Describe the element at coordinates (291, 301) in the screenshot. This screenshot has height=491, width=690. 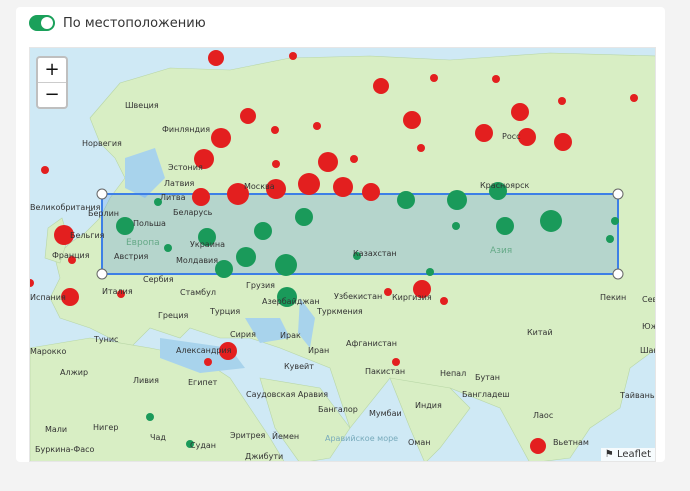
I see `label-azerbaijan: Азербайджан` at that location.